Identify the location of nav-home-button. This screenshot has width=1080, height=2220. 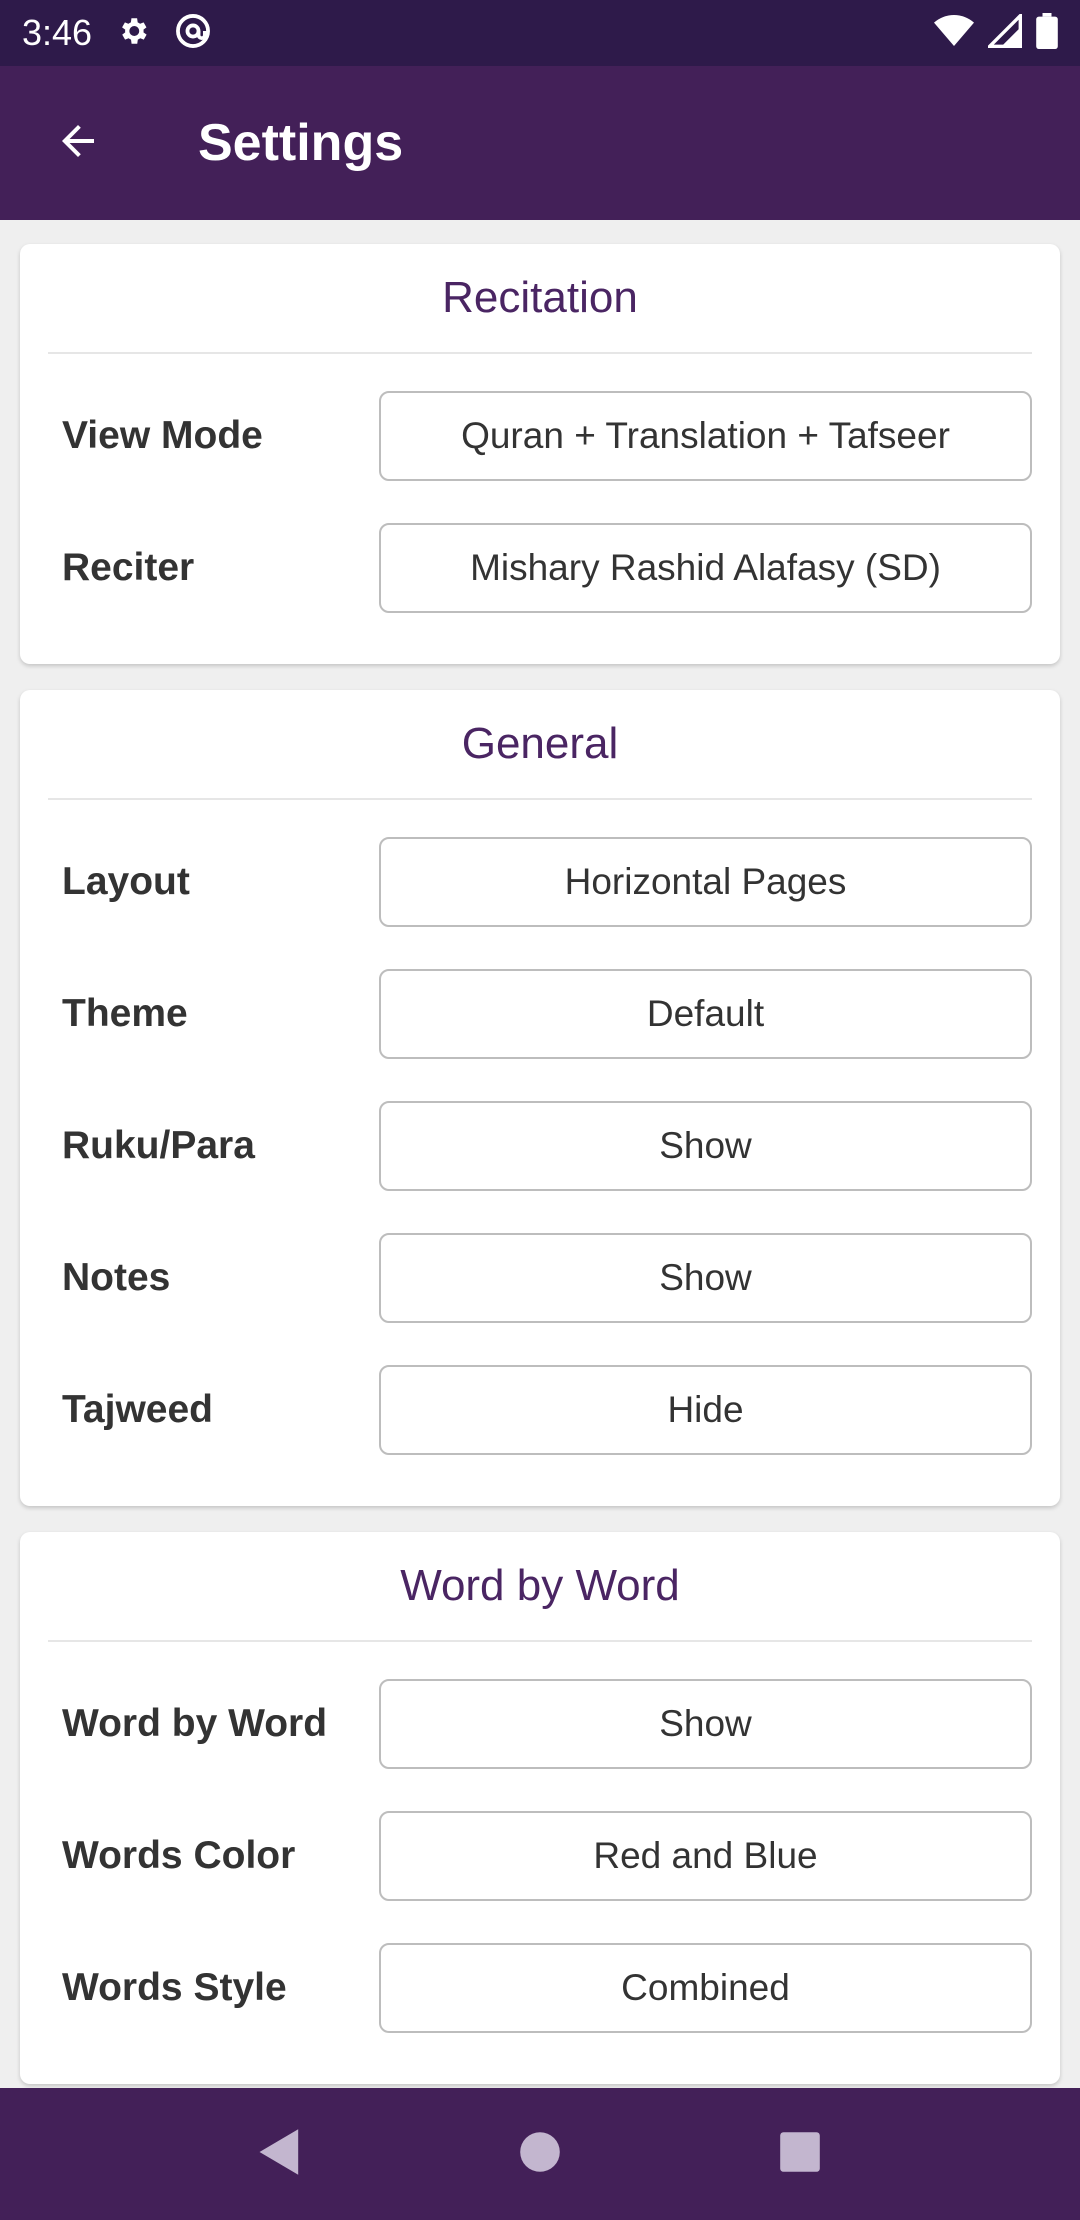
(540, 2154).